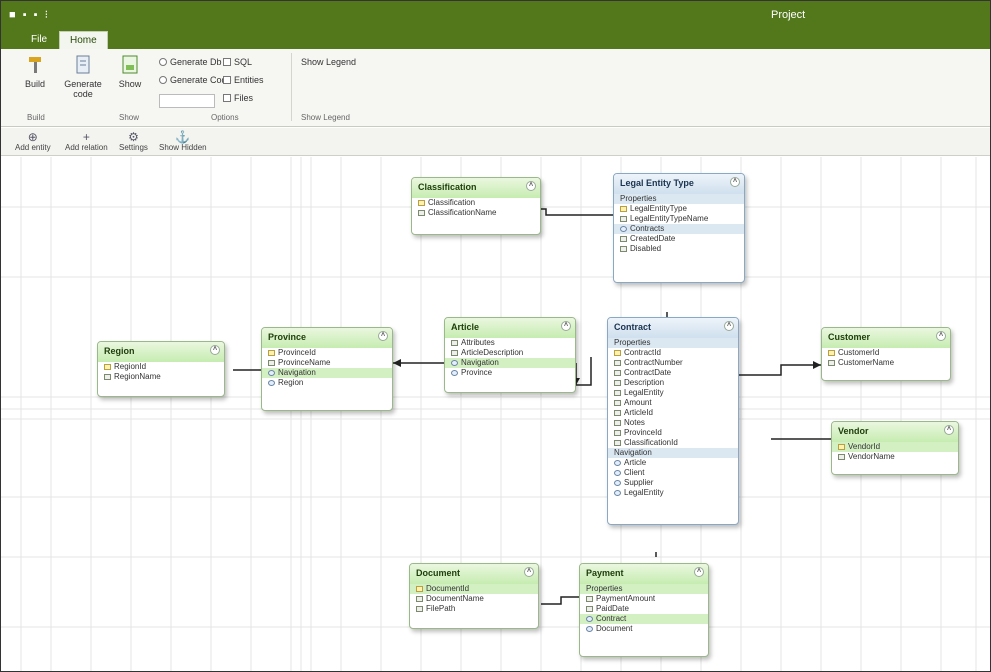 The height and width of the screenshot is (672, 991). I want to click on group-label-options: Options, so click(225, 117).